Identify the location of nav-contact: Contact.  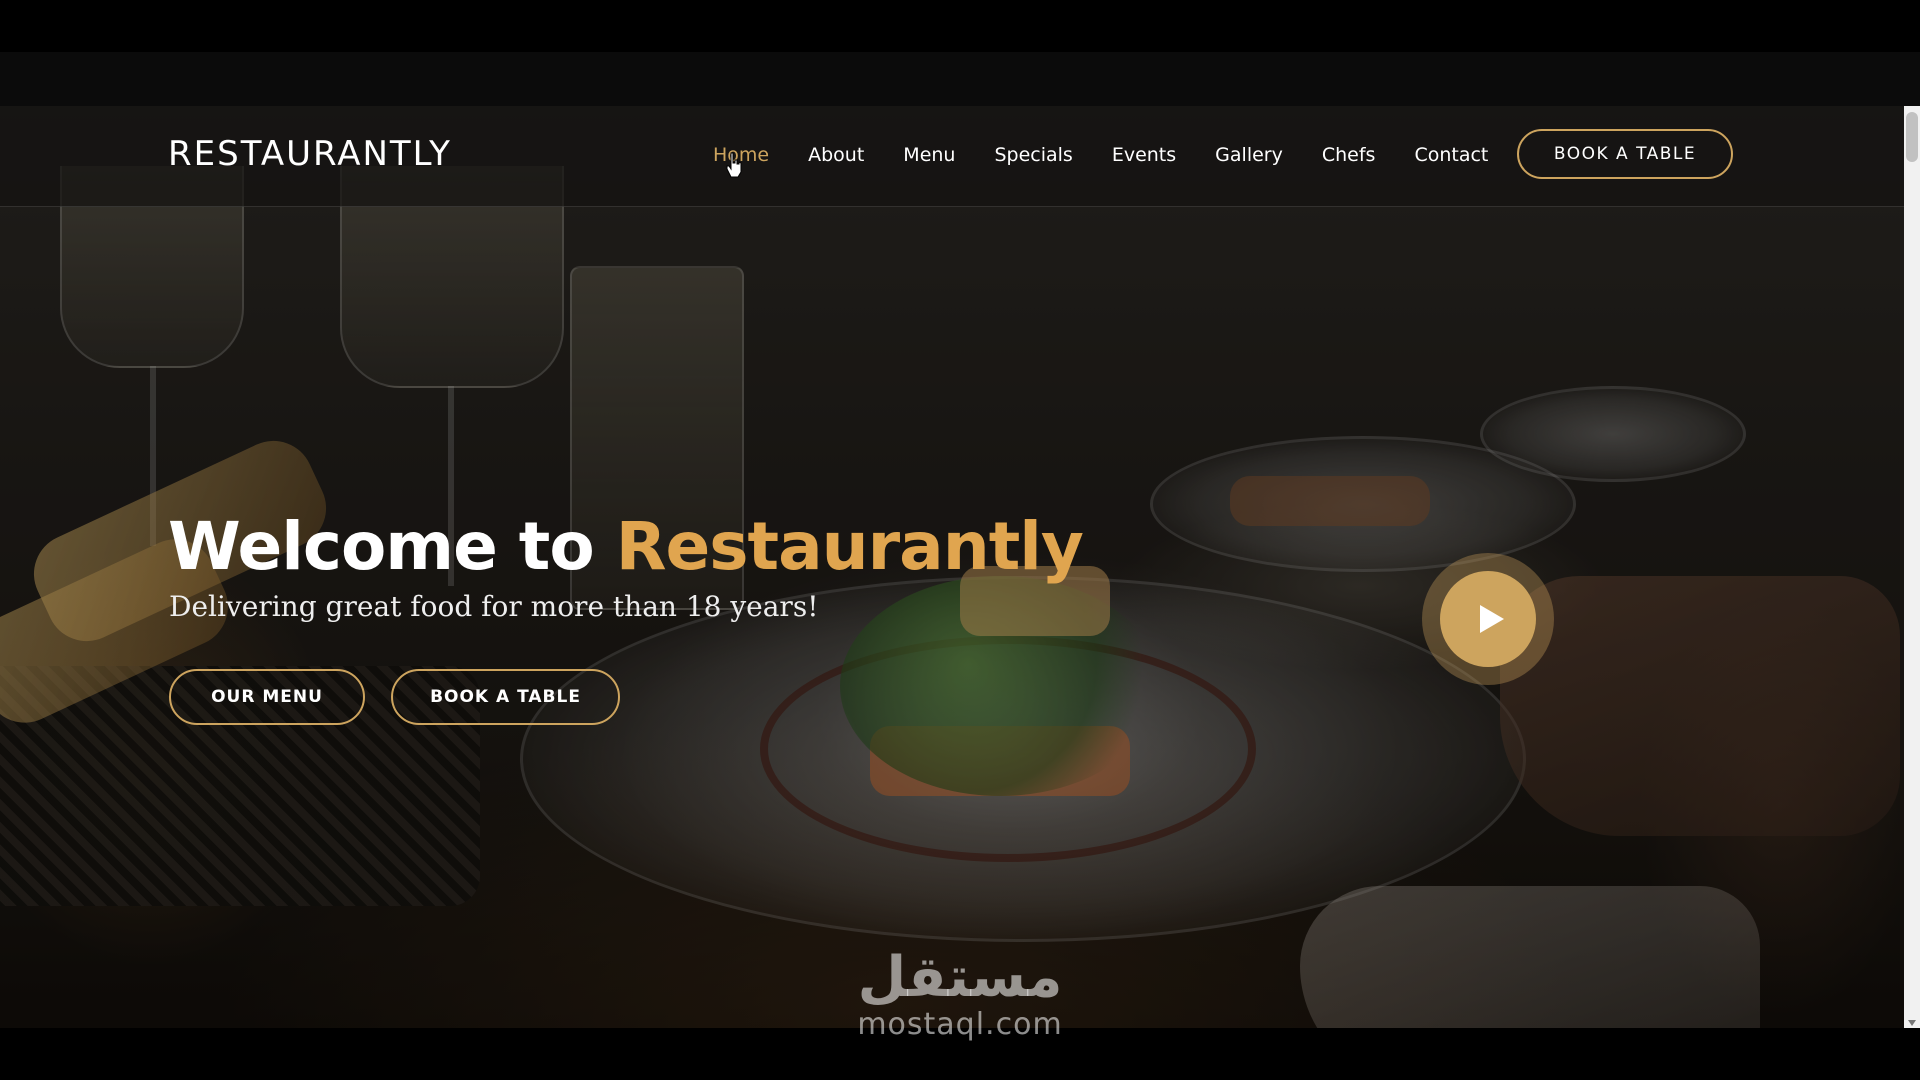
(1451, 155).